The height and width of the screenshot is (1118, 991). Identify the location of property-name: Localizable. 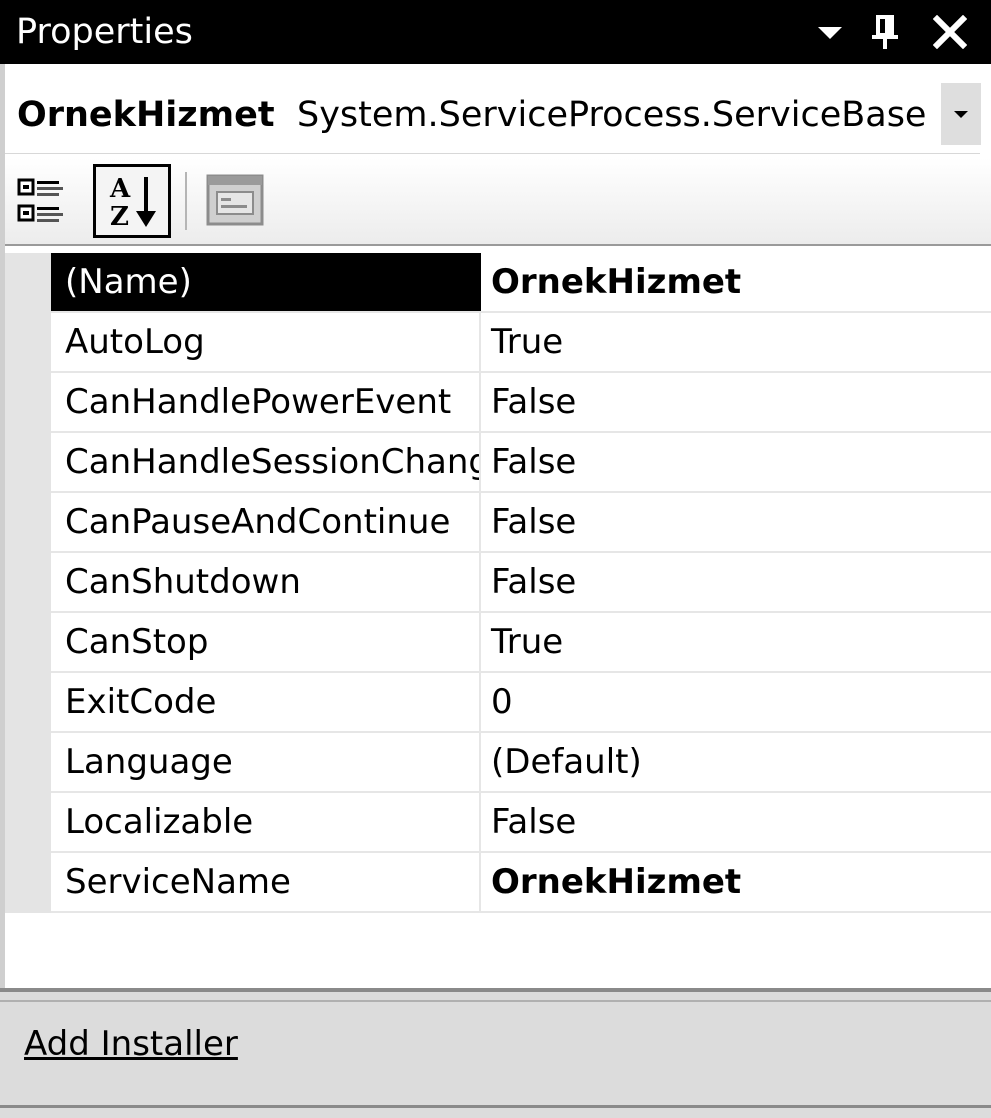
(266, 822).